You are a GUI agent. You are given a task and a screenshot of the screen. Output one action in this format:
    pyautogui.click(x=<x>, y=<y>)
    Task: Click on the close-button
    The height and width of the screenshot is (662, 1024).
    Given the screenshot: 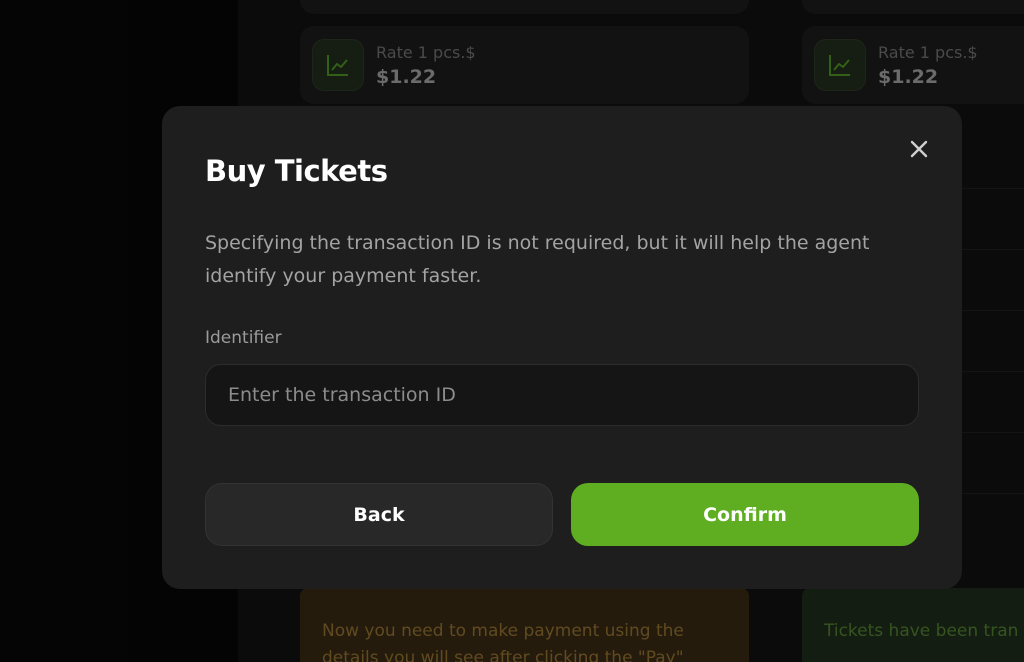 What is the action you would take?
    pyautogui.click(x=919, y=149)
    